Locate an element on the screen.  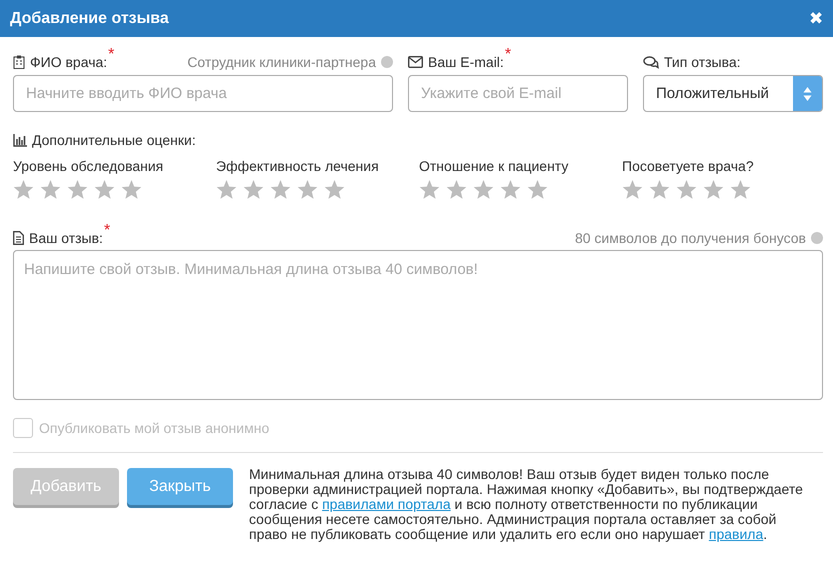
checkbox-label: Опубликовать мой отзыв анонимно is located at coordinates (154, 428).